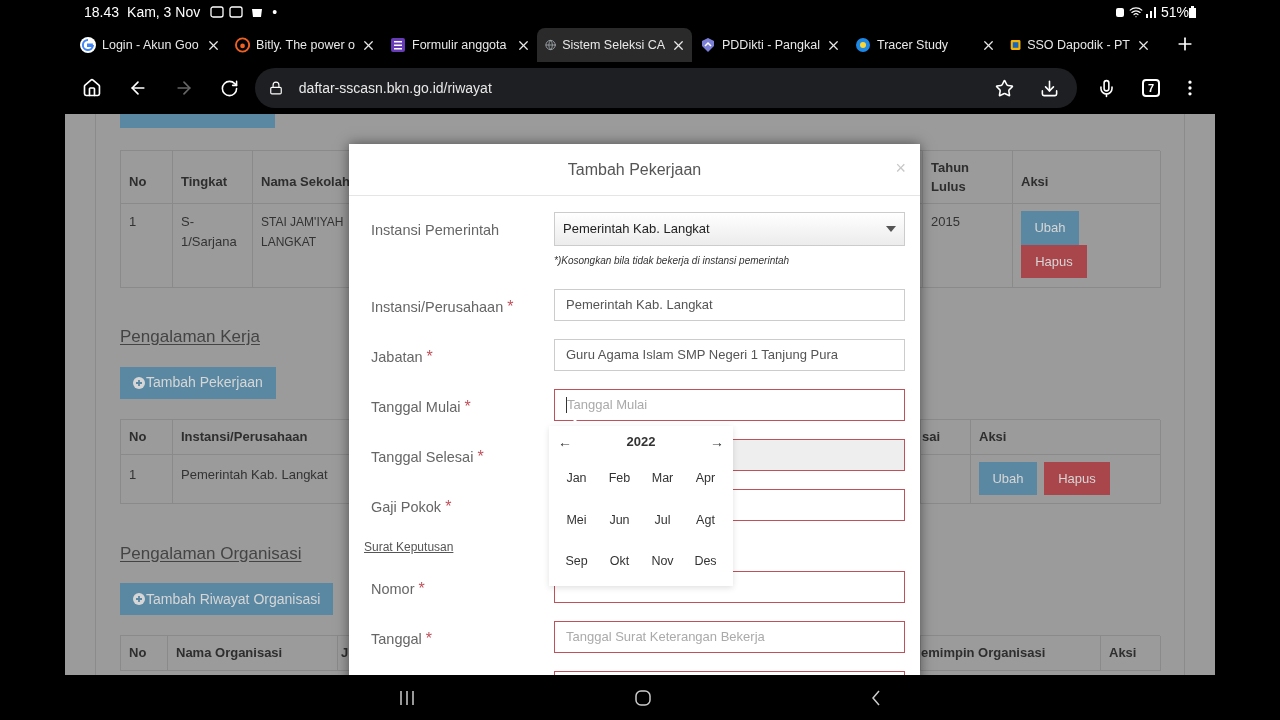 The width and height of the screenshot is (1280, 720). I want to click on section-heading: Pengalaman Organisasi, so click(211, 553).